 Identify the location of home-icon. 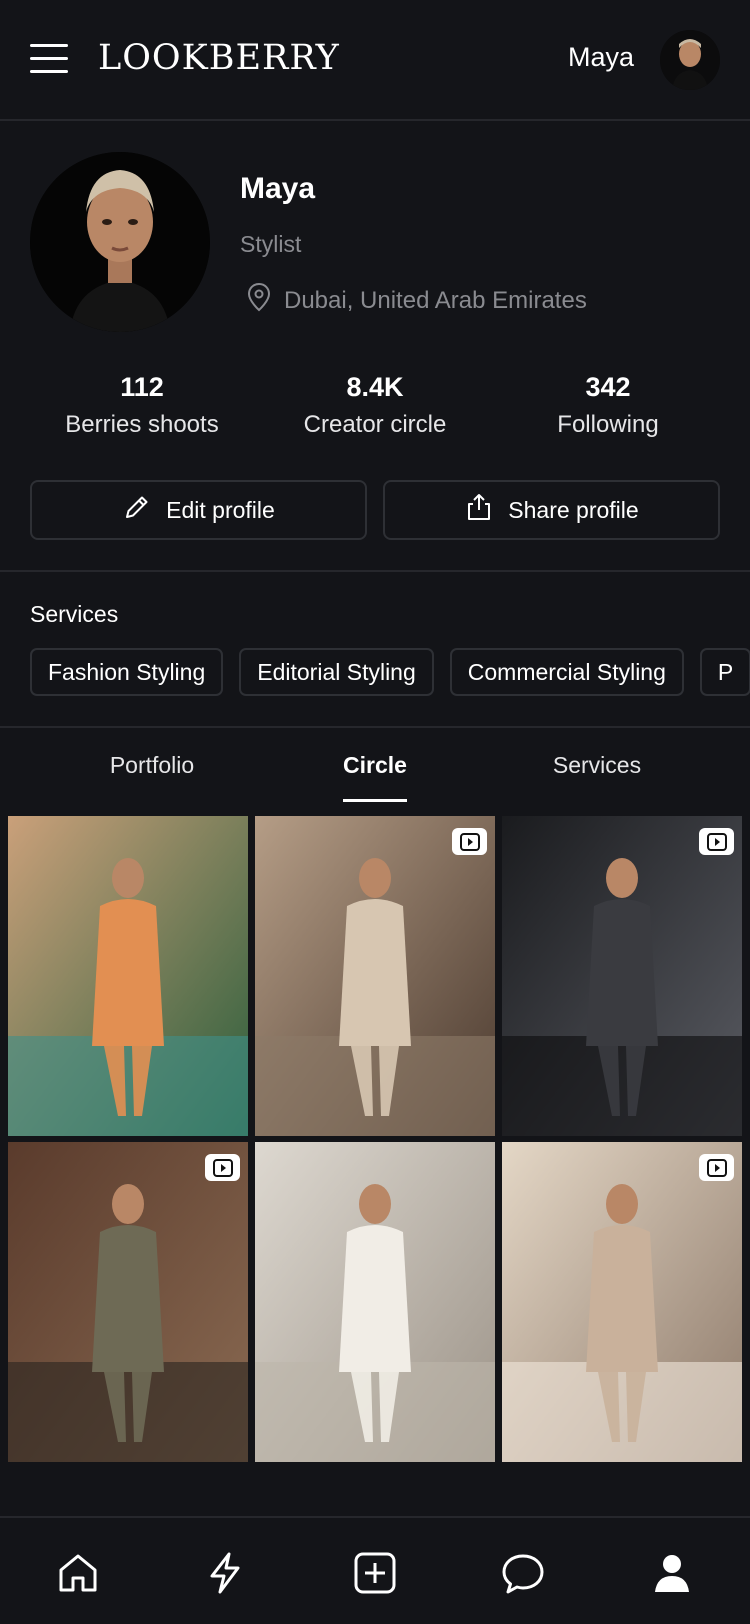
(78, 1573).